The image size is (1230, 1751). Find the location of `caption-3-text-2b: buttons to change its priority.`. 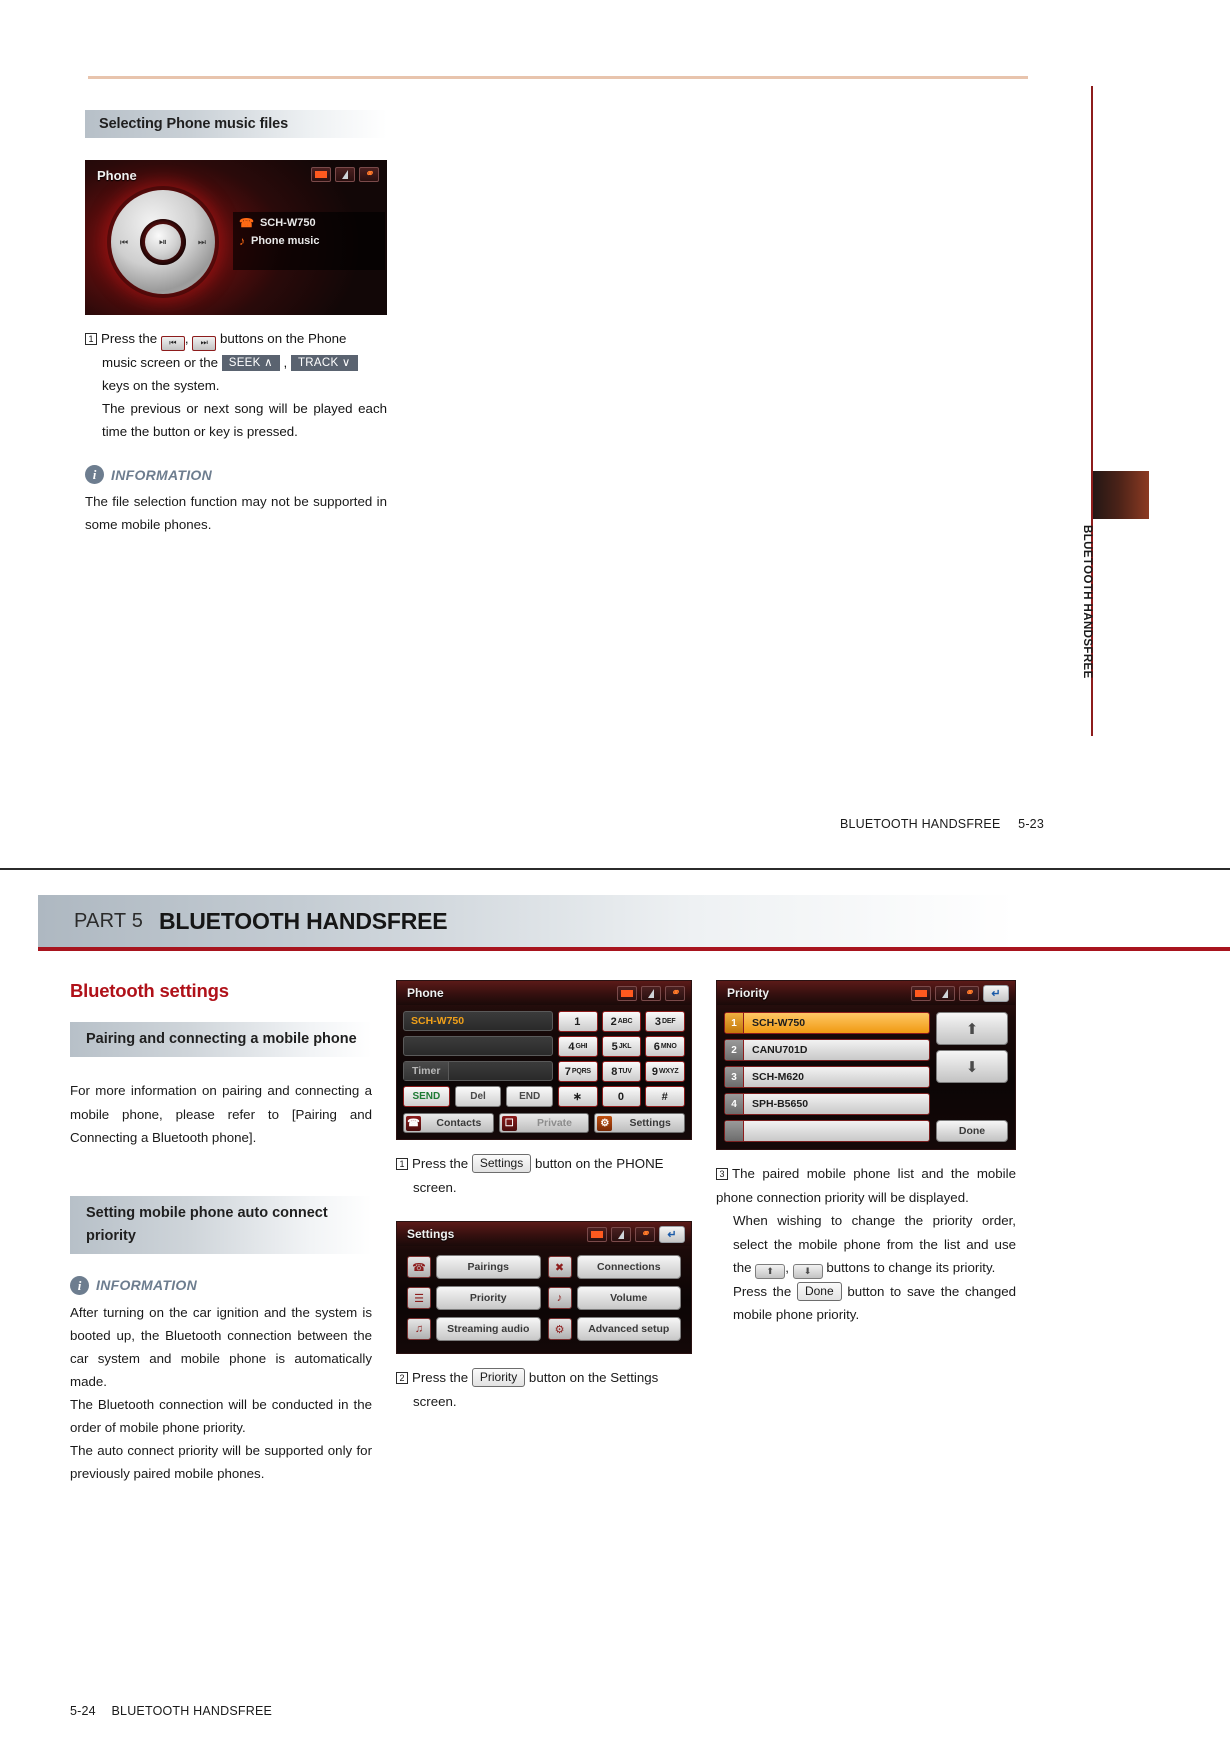

caption-3-text-2b: buttons to change its priority. is located at coordinates (911, 1267).